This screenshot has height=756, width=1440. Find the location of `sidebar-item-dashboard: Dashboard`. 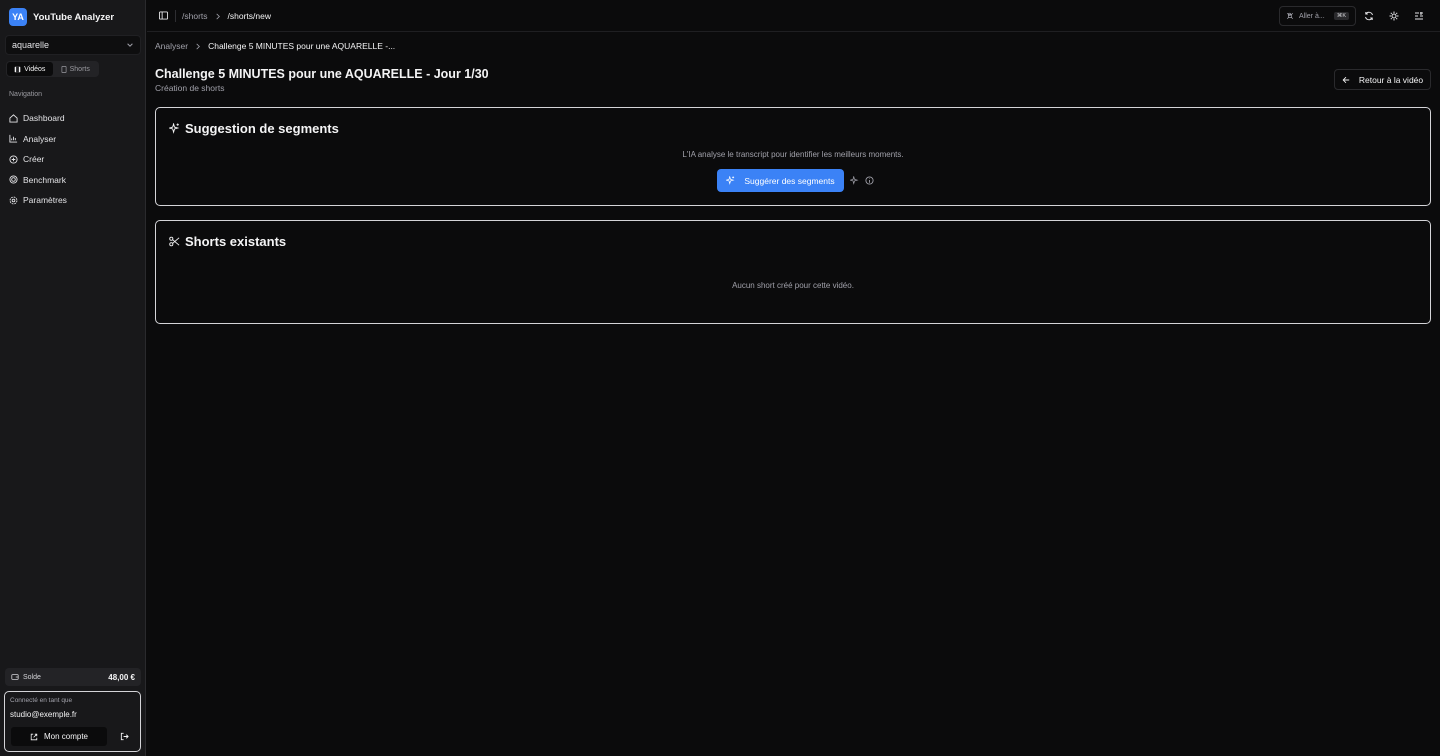

sidebar-item-dashboard: Dashboard is located at coordinates (74, 118).